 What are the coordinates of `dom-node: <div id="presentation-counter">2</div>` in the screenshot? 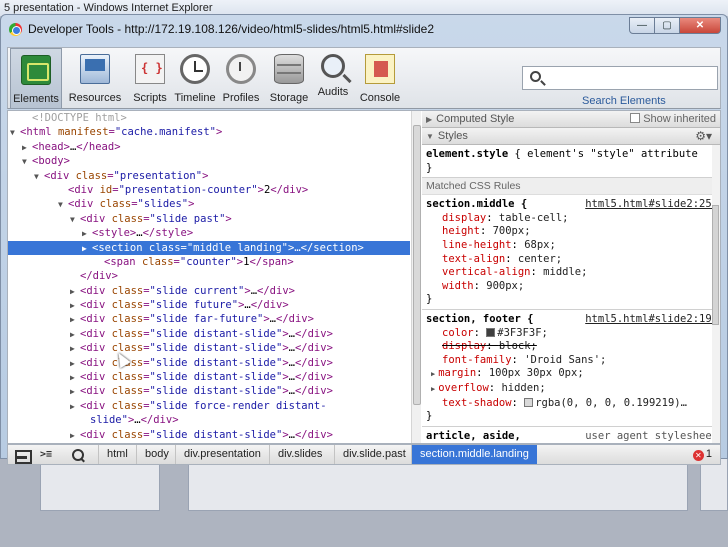 It's located at (209, 190).